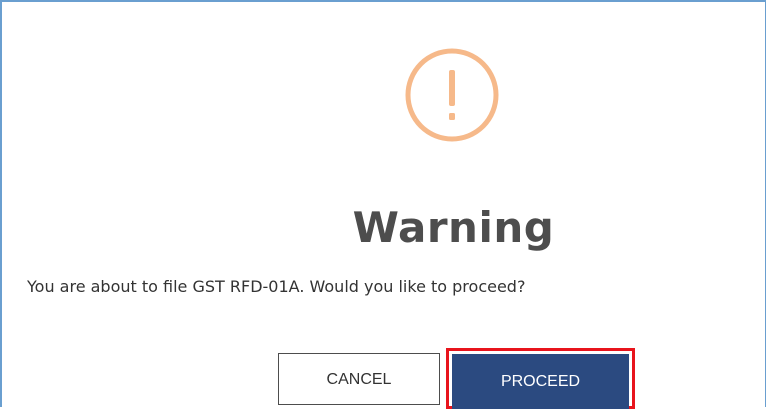 Image resolution: width=766 pixels, height=409 pixels. What do you see at coordinates (540, 381) in the screenshot?
I see `proceed-button: PROCEED` at bounding box center [540, 381].